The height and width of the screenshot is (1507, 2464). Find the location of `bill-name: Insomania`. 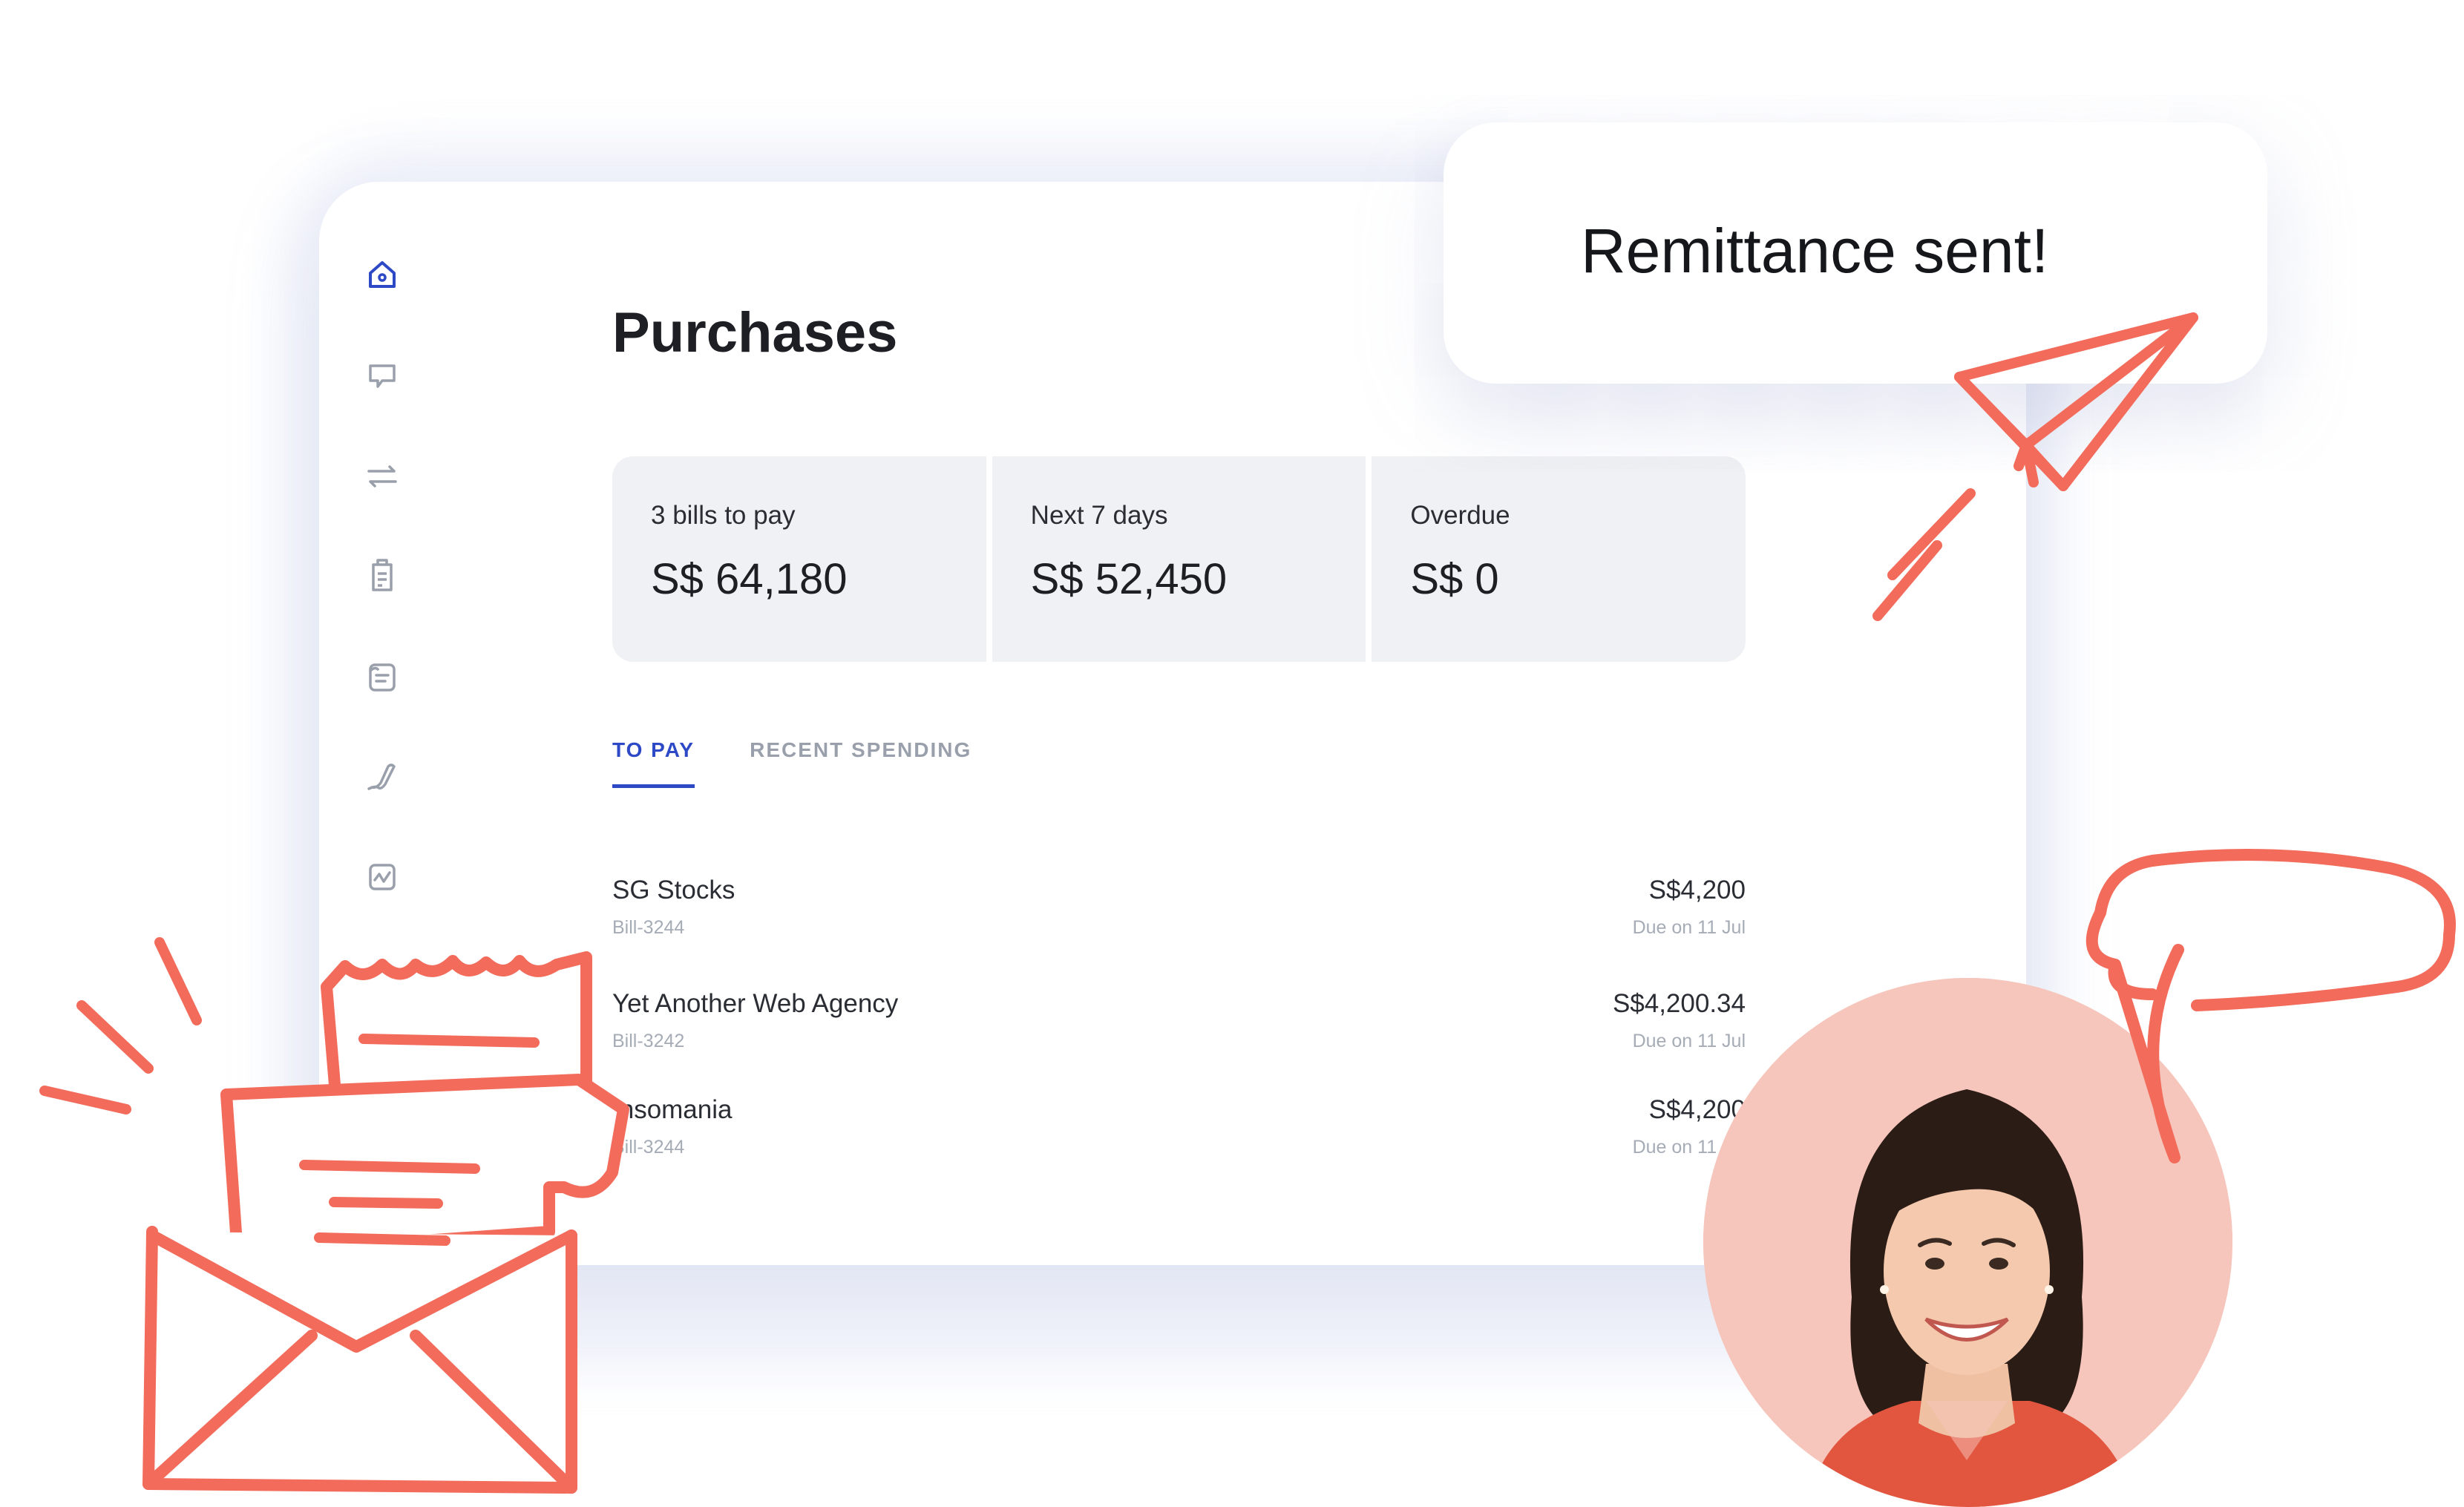

bill-name: Insomania is located at coordinates (672, 1110).